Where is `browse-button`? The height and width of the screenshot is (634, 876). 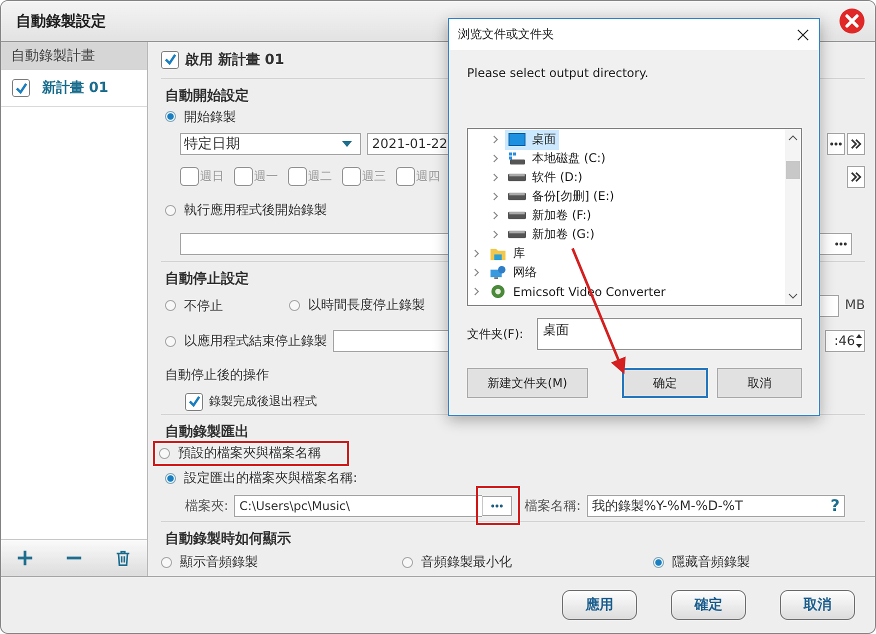 browse-button is located at coordinates (497, 506).